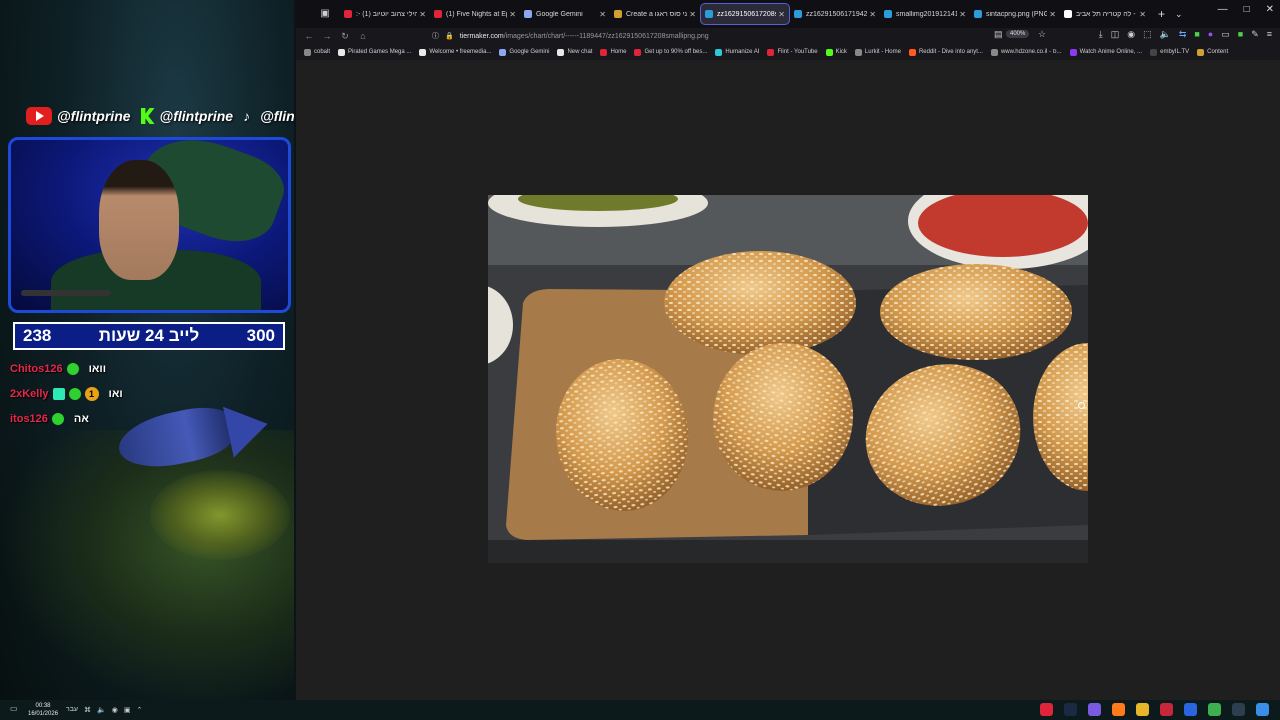 This screenshot has height=720, width=1280. I want to click on bookmark-item: Humanize AI, so click(737, 52).